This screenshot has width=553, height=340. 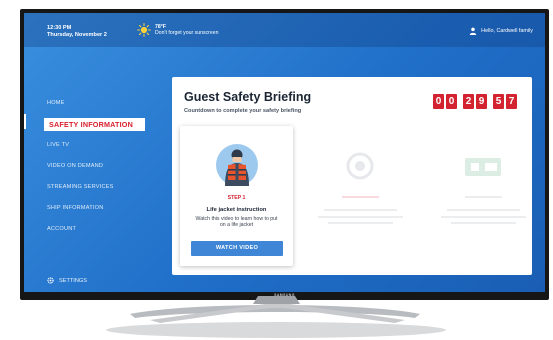 I want to click on step-label: STEP 1, so click(x=236, y=198).